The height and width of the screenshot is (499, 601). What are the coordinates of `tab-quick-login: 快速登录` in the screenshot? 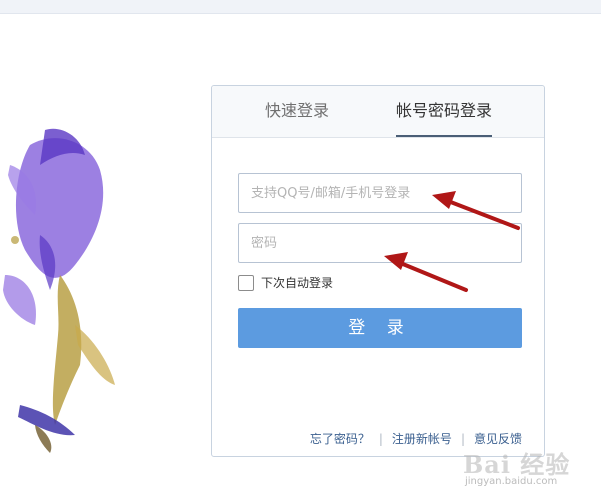 It's located at (297, 111).